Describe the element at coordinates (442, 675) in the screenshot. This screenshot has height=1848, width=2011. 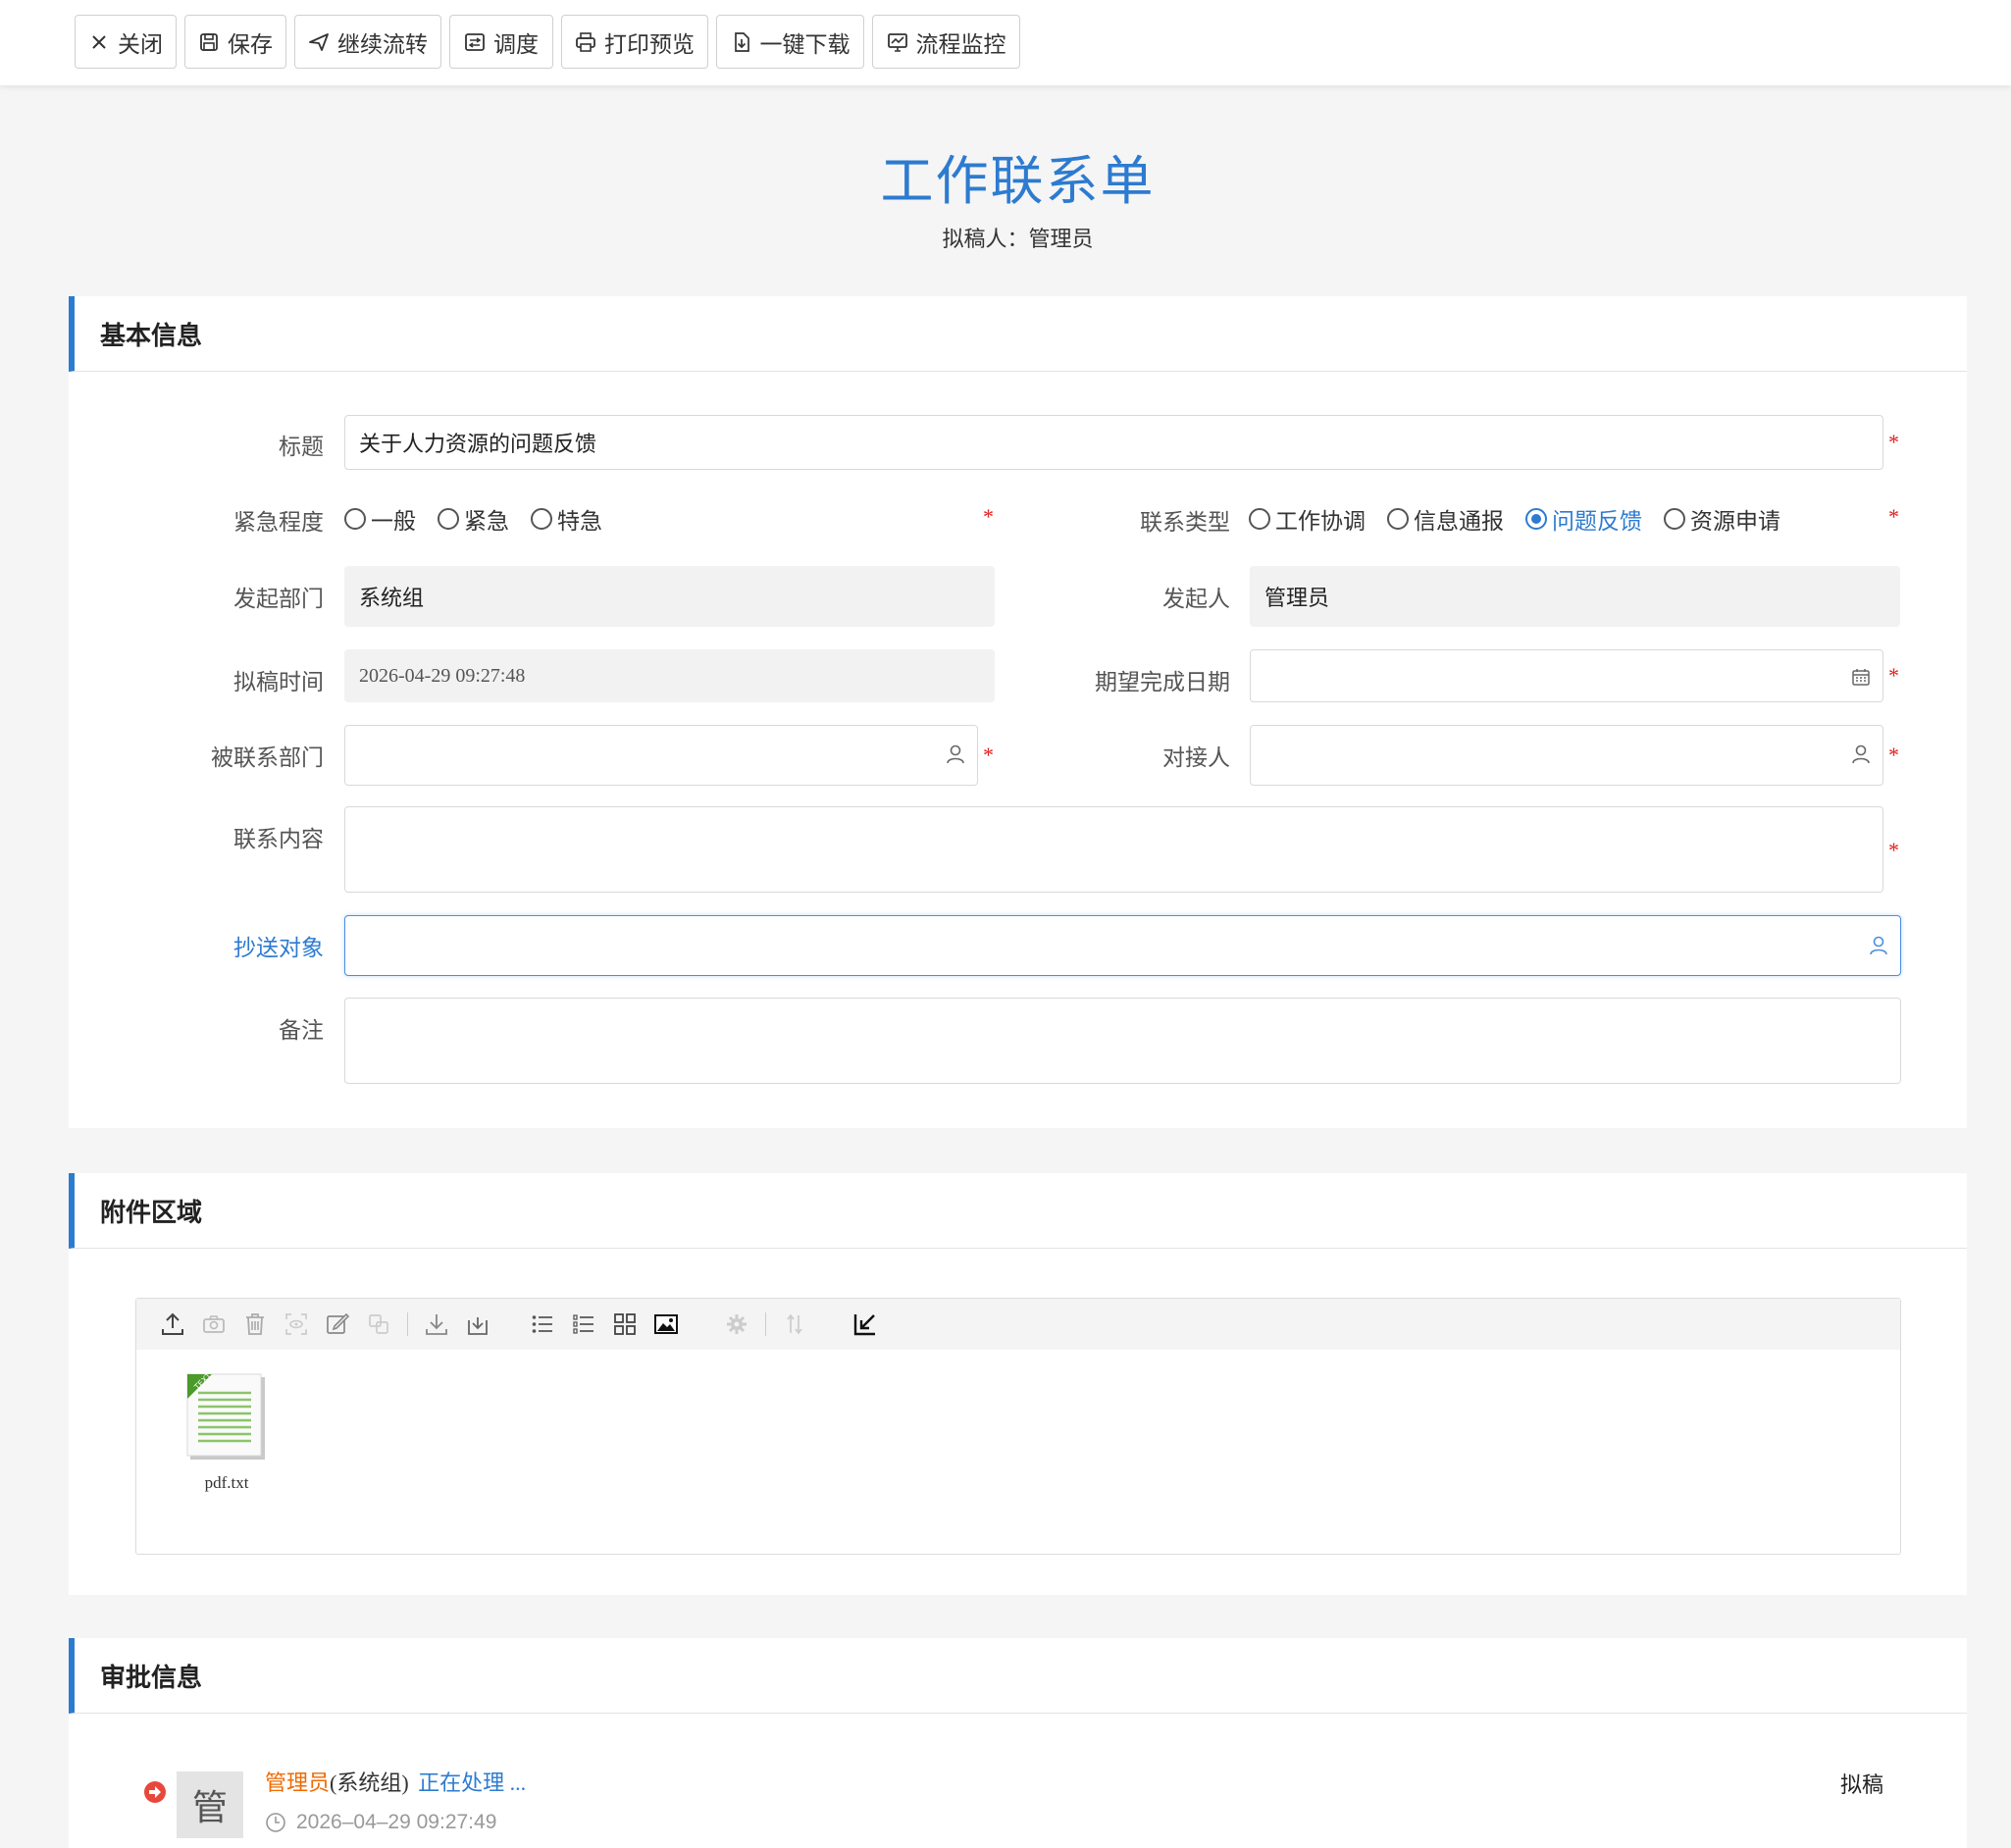
I see `draft-time-value: 2026-04-29 09:27:48` at that location.